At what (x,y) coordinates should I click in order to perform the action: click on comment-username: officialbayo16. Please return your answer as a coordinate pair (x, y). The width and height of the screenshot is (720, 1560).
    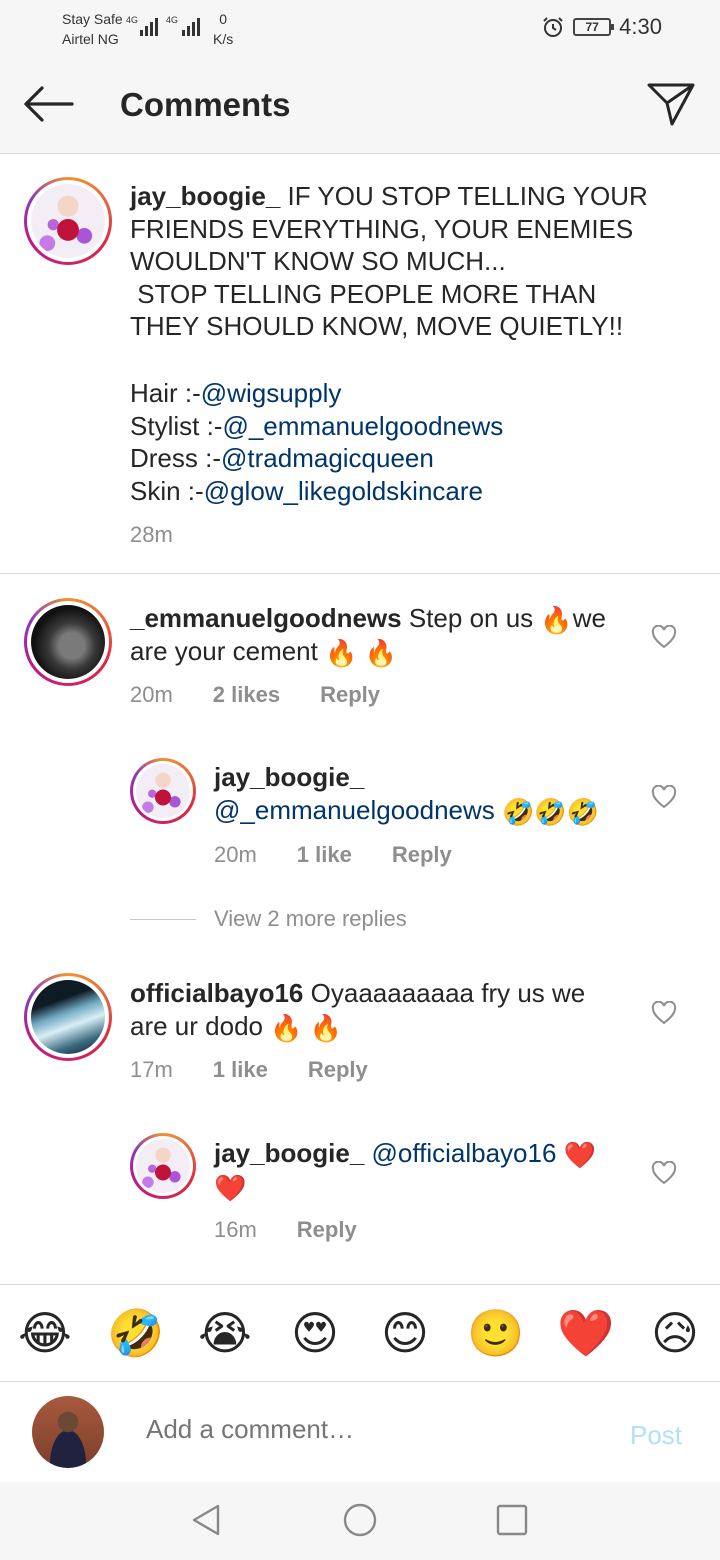
    Looking at the image, I should click on (216, 993).